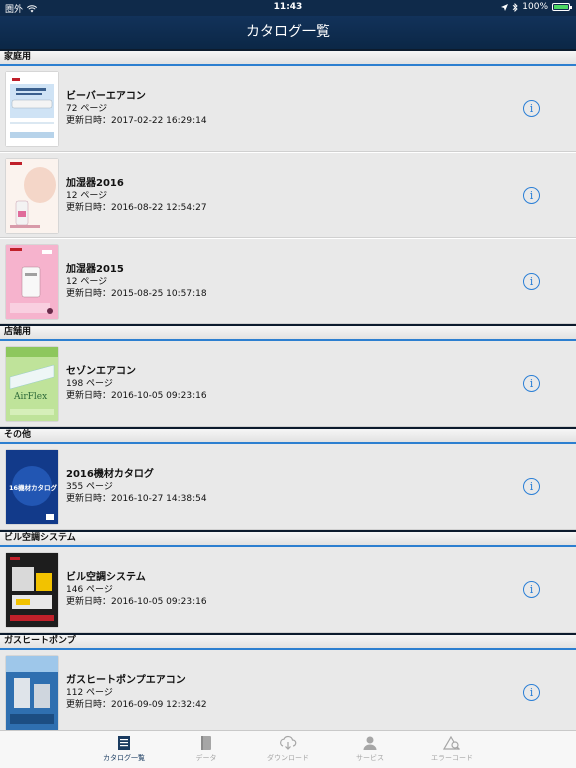 This screenshot has width=576, height=768. Describe the element at coordinates (136, 109) in the screenshot. I see `catalog-meta: ビーバーエアコン 72 ページ 更新日時：2017-02-22 16:29:14` at that location.